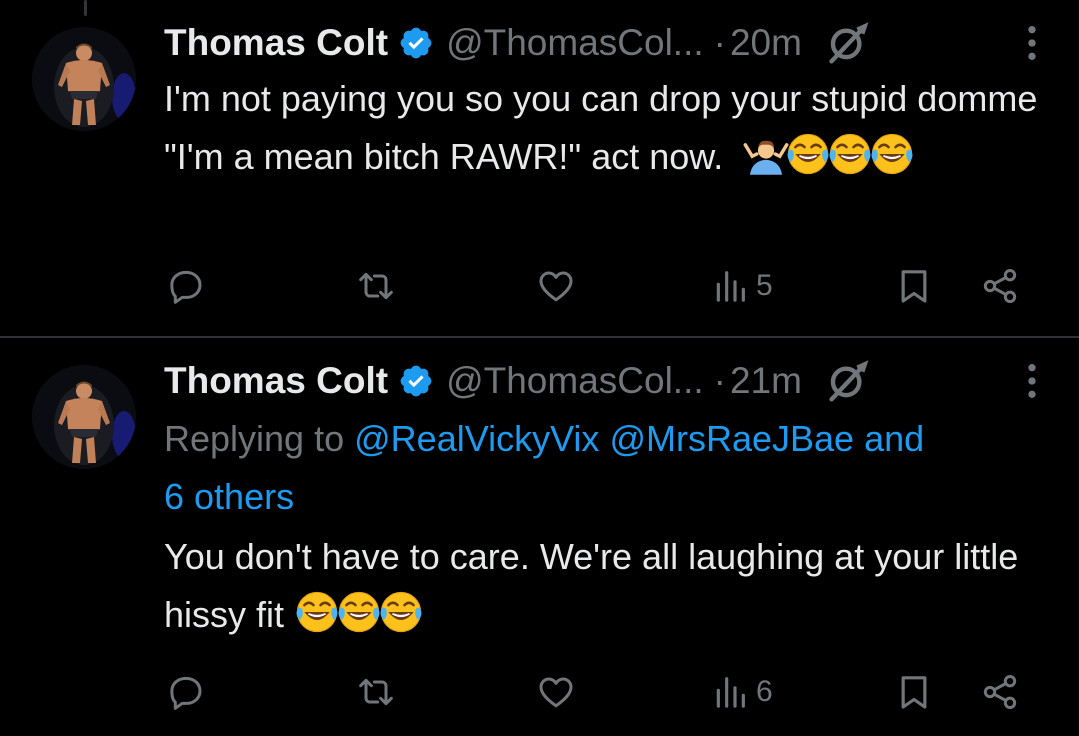  I want to click on mention-link: @RealVickyVix, so click(476, 438).